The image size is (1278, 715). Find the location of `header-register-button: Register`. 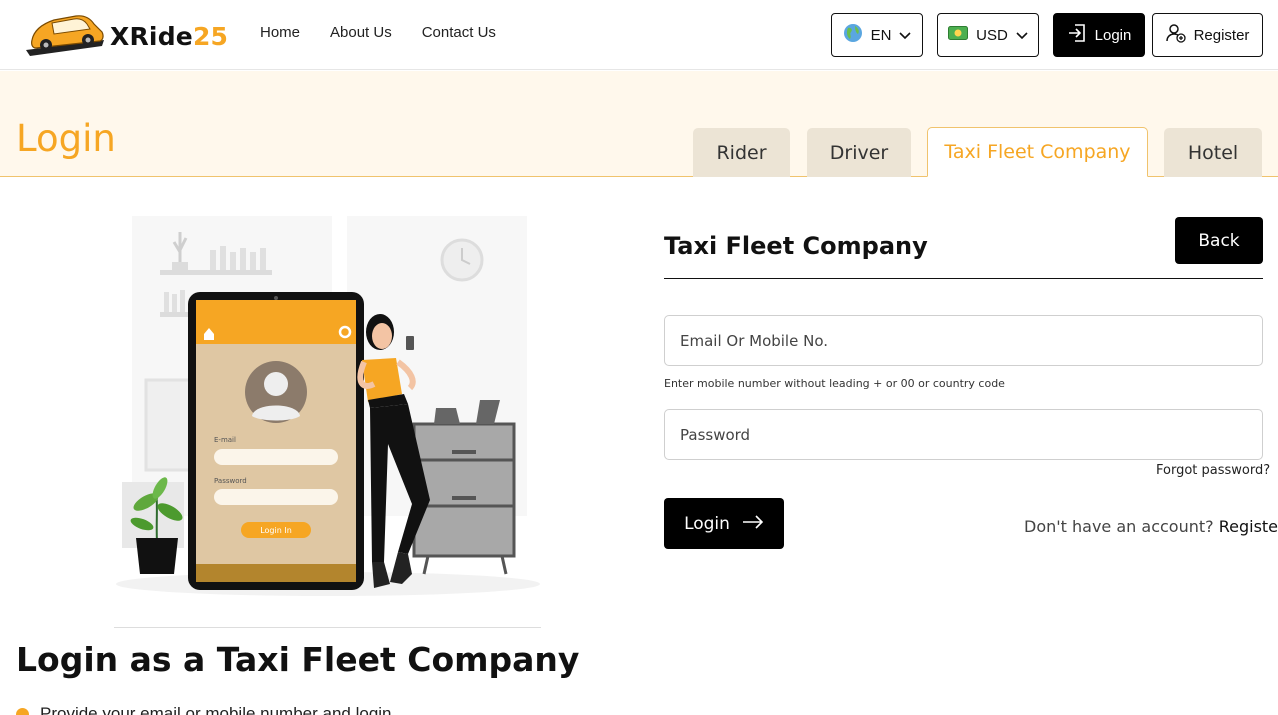

header-register-button: Register is located at coordinates (1207, 35).